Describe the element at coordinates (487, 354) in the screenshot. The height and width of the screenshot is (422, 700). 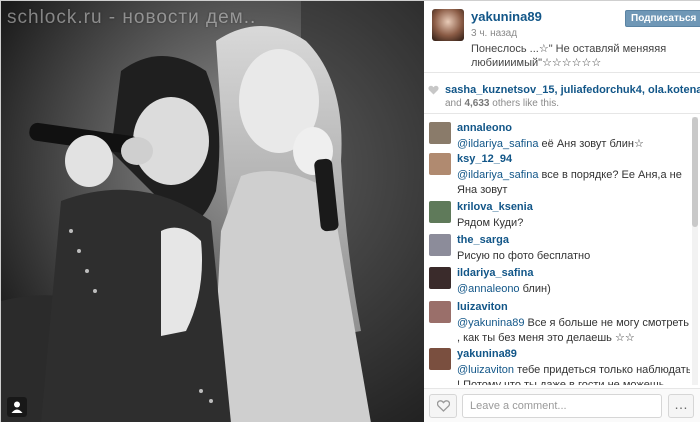
I see `commenter-username: yakunina89` at that location.